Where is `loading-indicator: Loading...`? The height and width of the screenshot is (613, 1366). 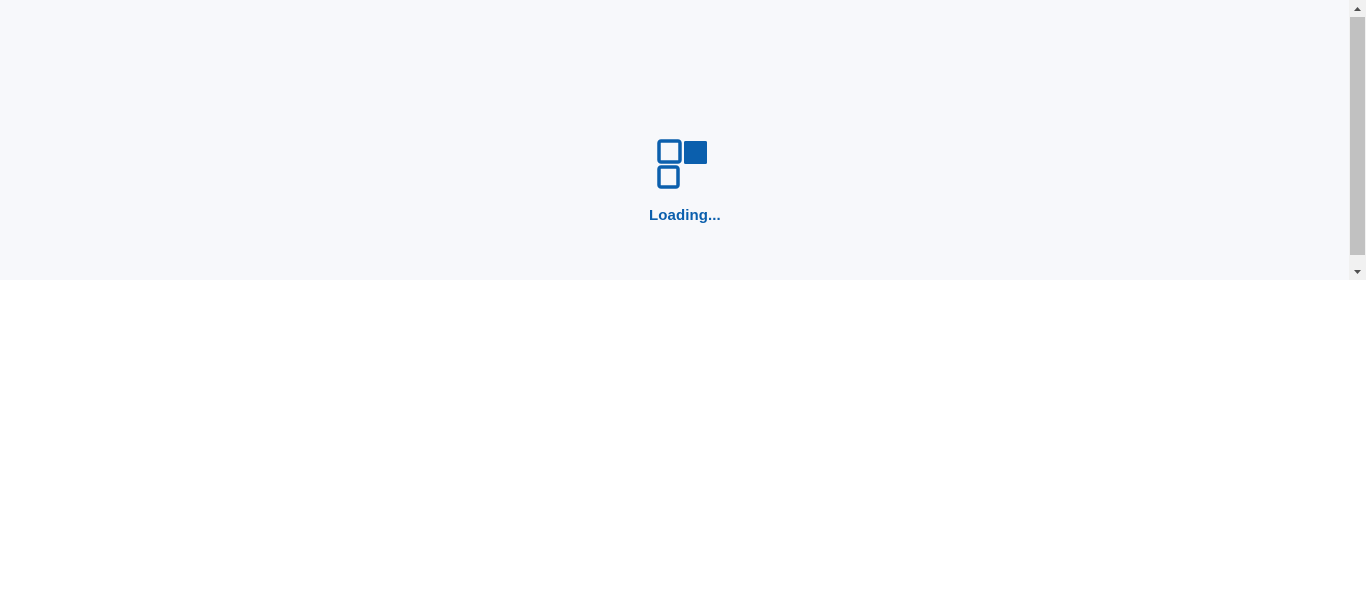
loading-indicator: Loading... is located at coordinates (685, 184).